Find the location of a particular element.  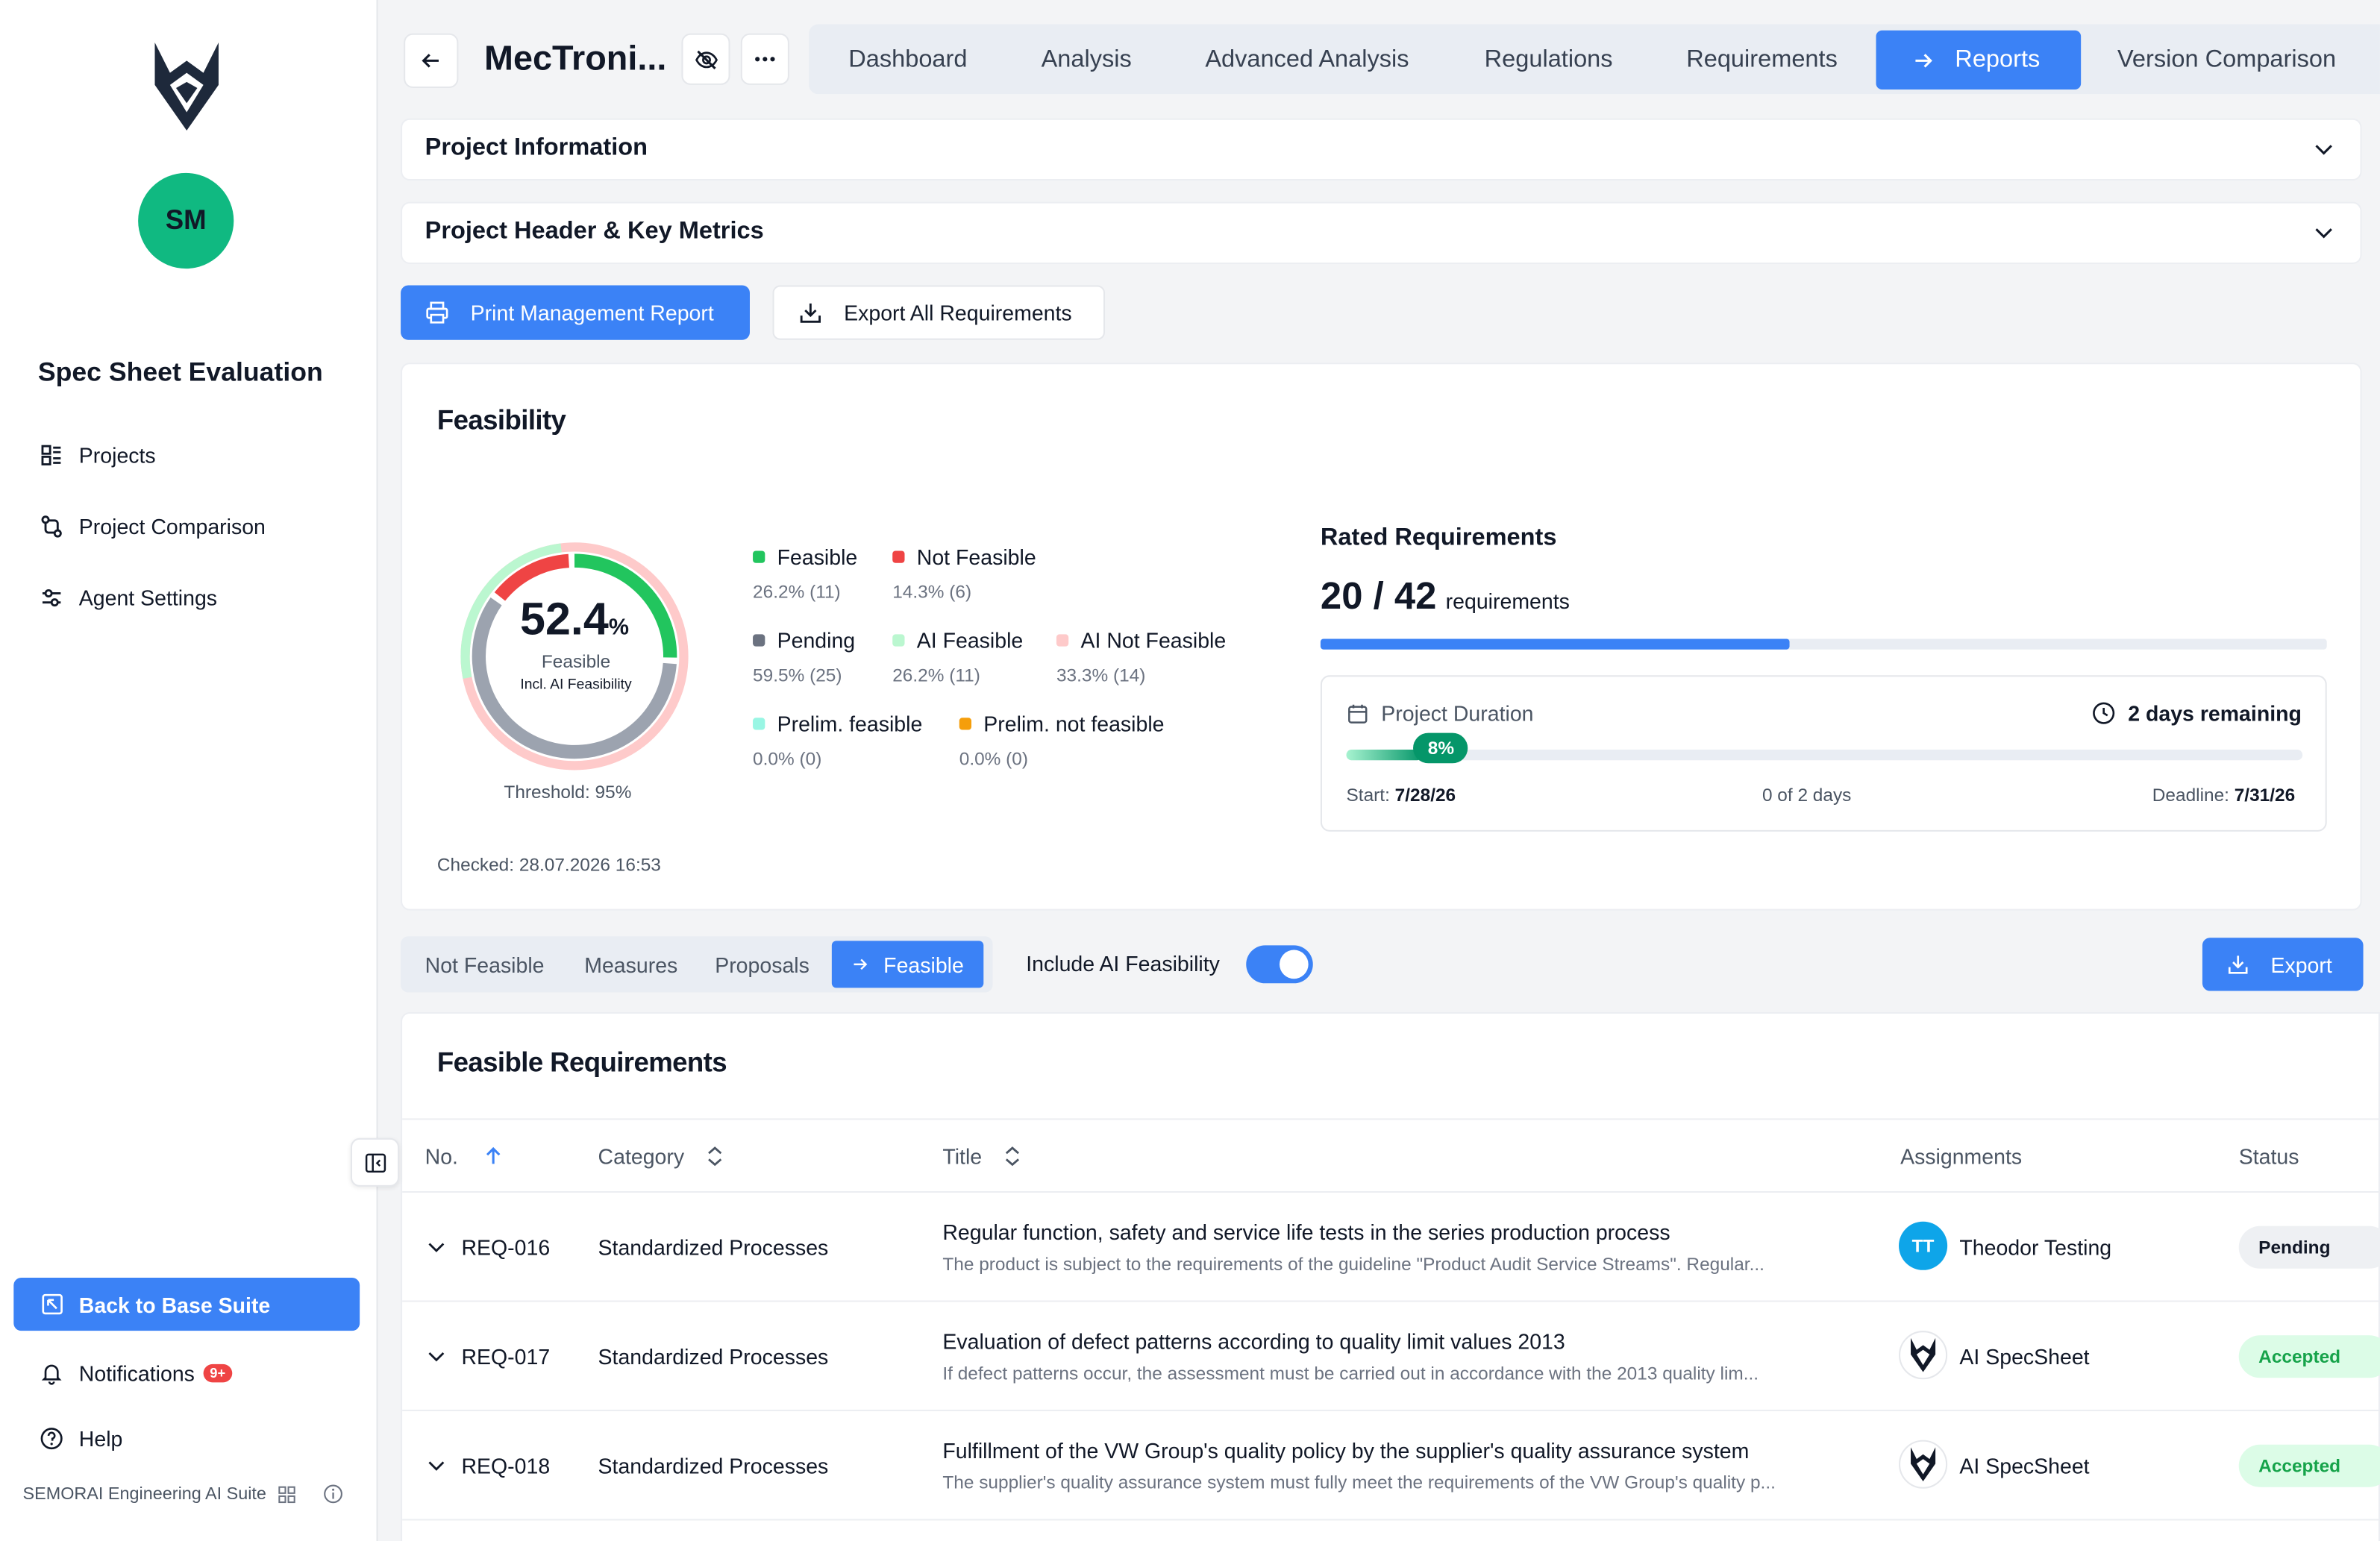

sidebar-item-label: Agent Settings is located at coordinates (148, 598).